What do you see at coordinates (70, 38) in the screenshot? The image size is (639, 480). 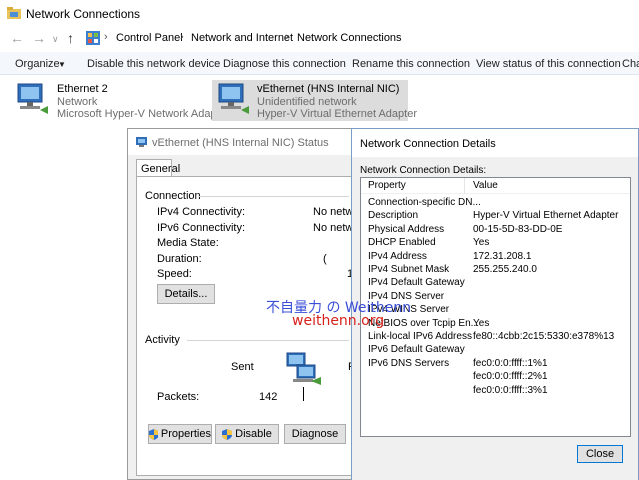 I see `up-icon: ↑` at bounding box center [70, 38].